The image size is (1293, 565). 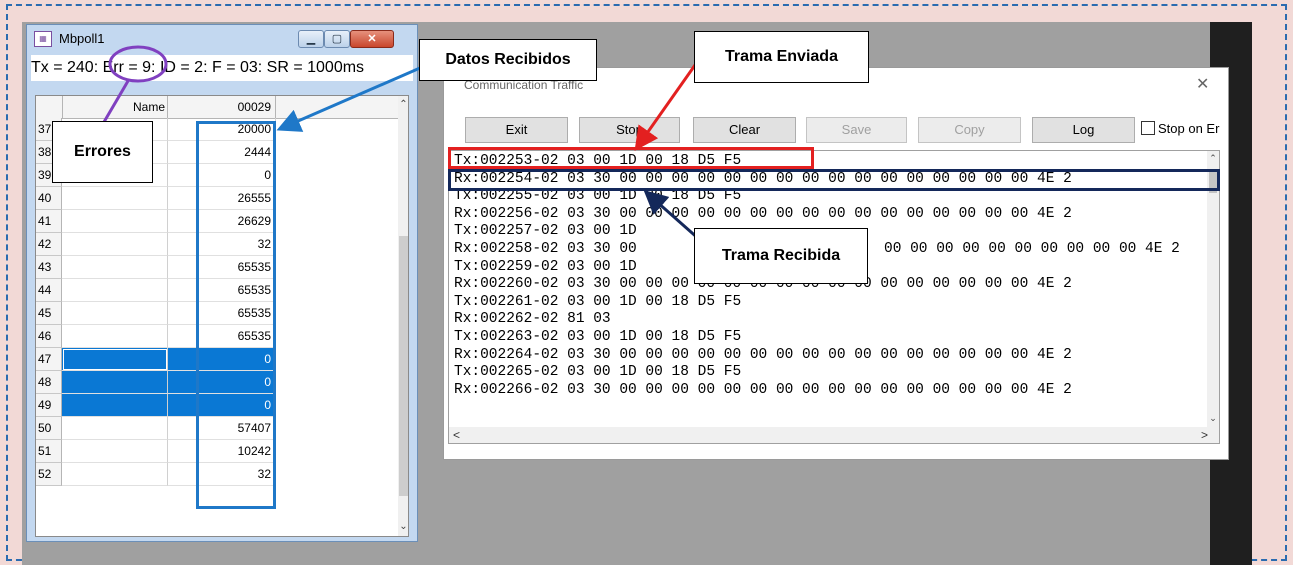 What do you see at coordinates (856, 130) in the screenshot?
I see `save-button: Save` at bounding box center [856, 130].